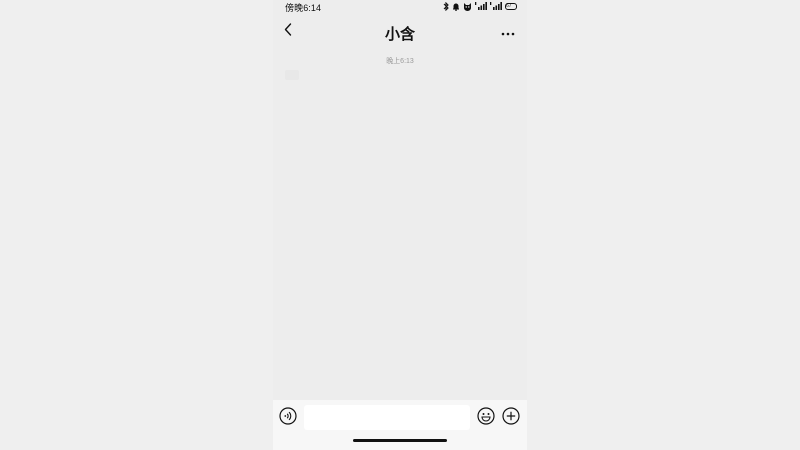  What do you see at coordinates (303, 8) in the screenshot?
I see `status-time: 傍晚6:14` at bounding box center [303, 8].